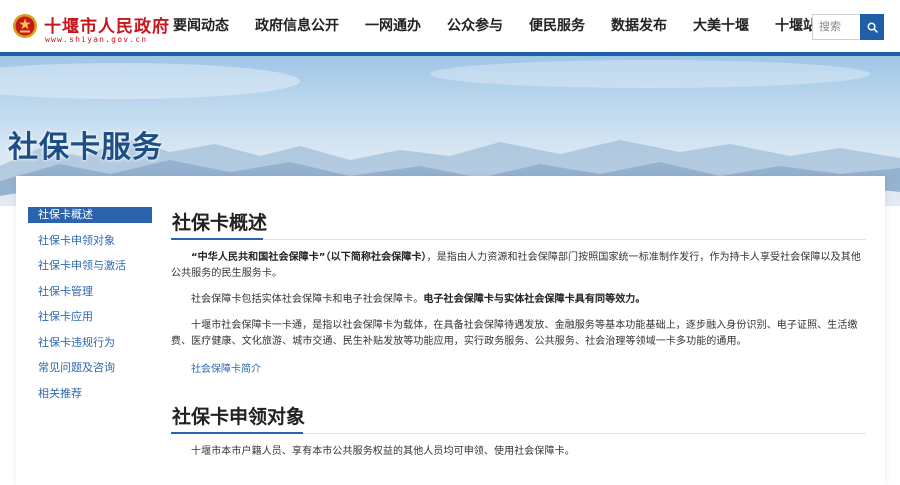 The height and width of the screenshot is (485, 900). Describe the element at coordinates (90, 292) in the screenshot. I see `sidebar-item-management: 社保卡管理` at that location.